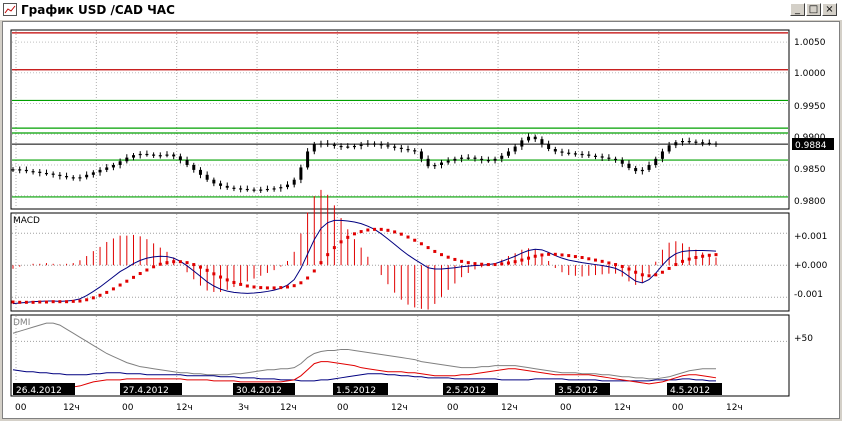 This screenshot has width=842, height=421. What do you see at coordinates (466, 391) in the screenshot?
I see `date-label: 2.5.2012` at bounding box center [466, 391].